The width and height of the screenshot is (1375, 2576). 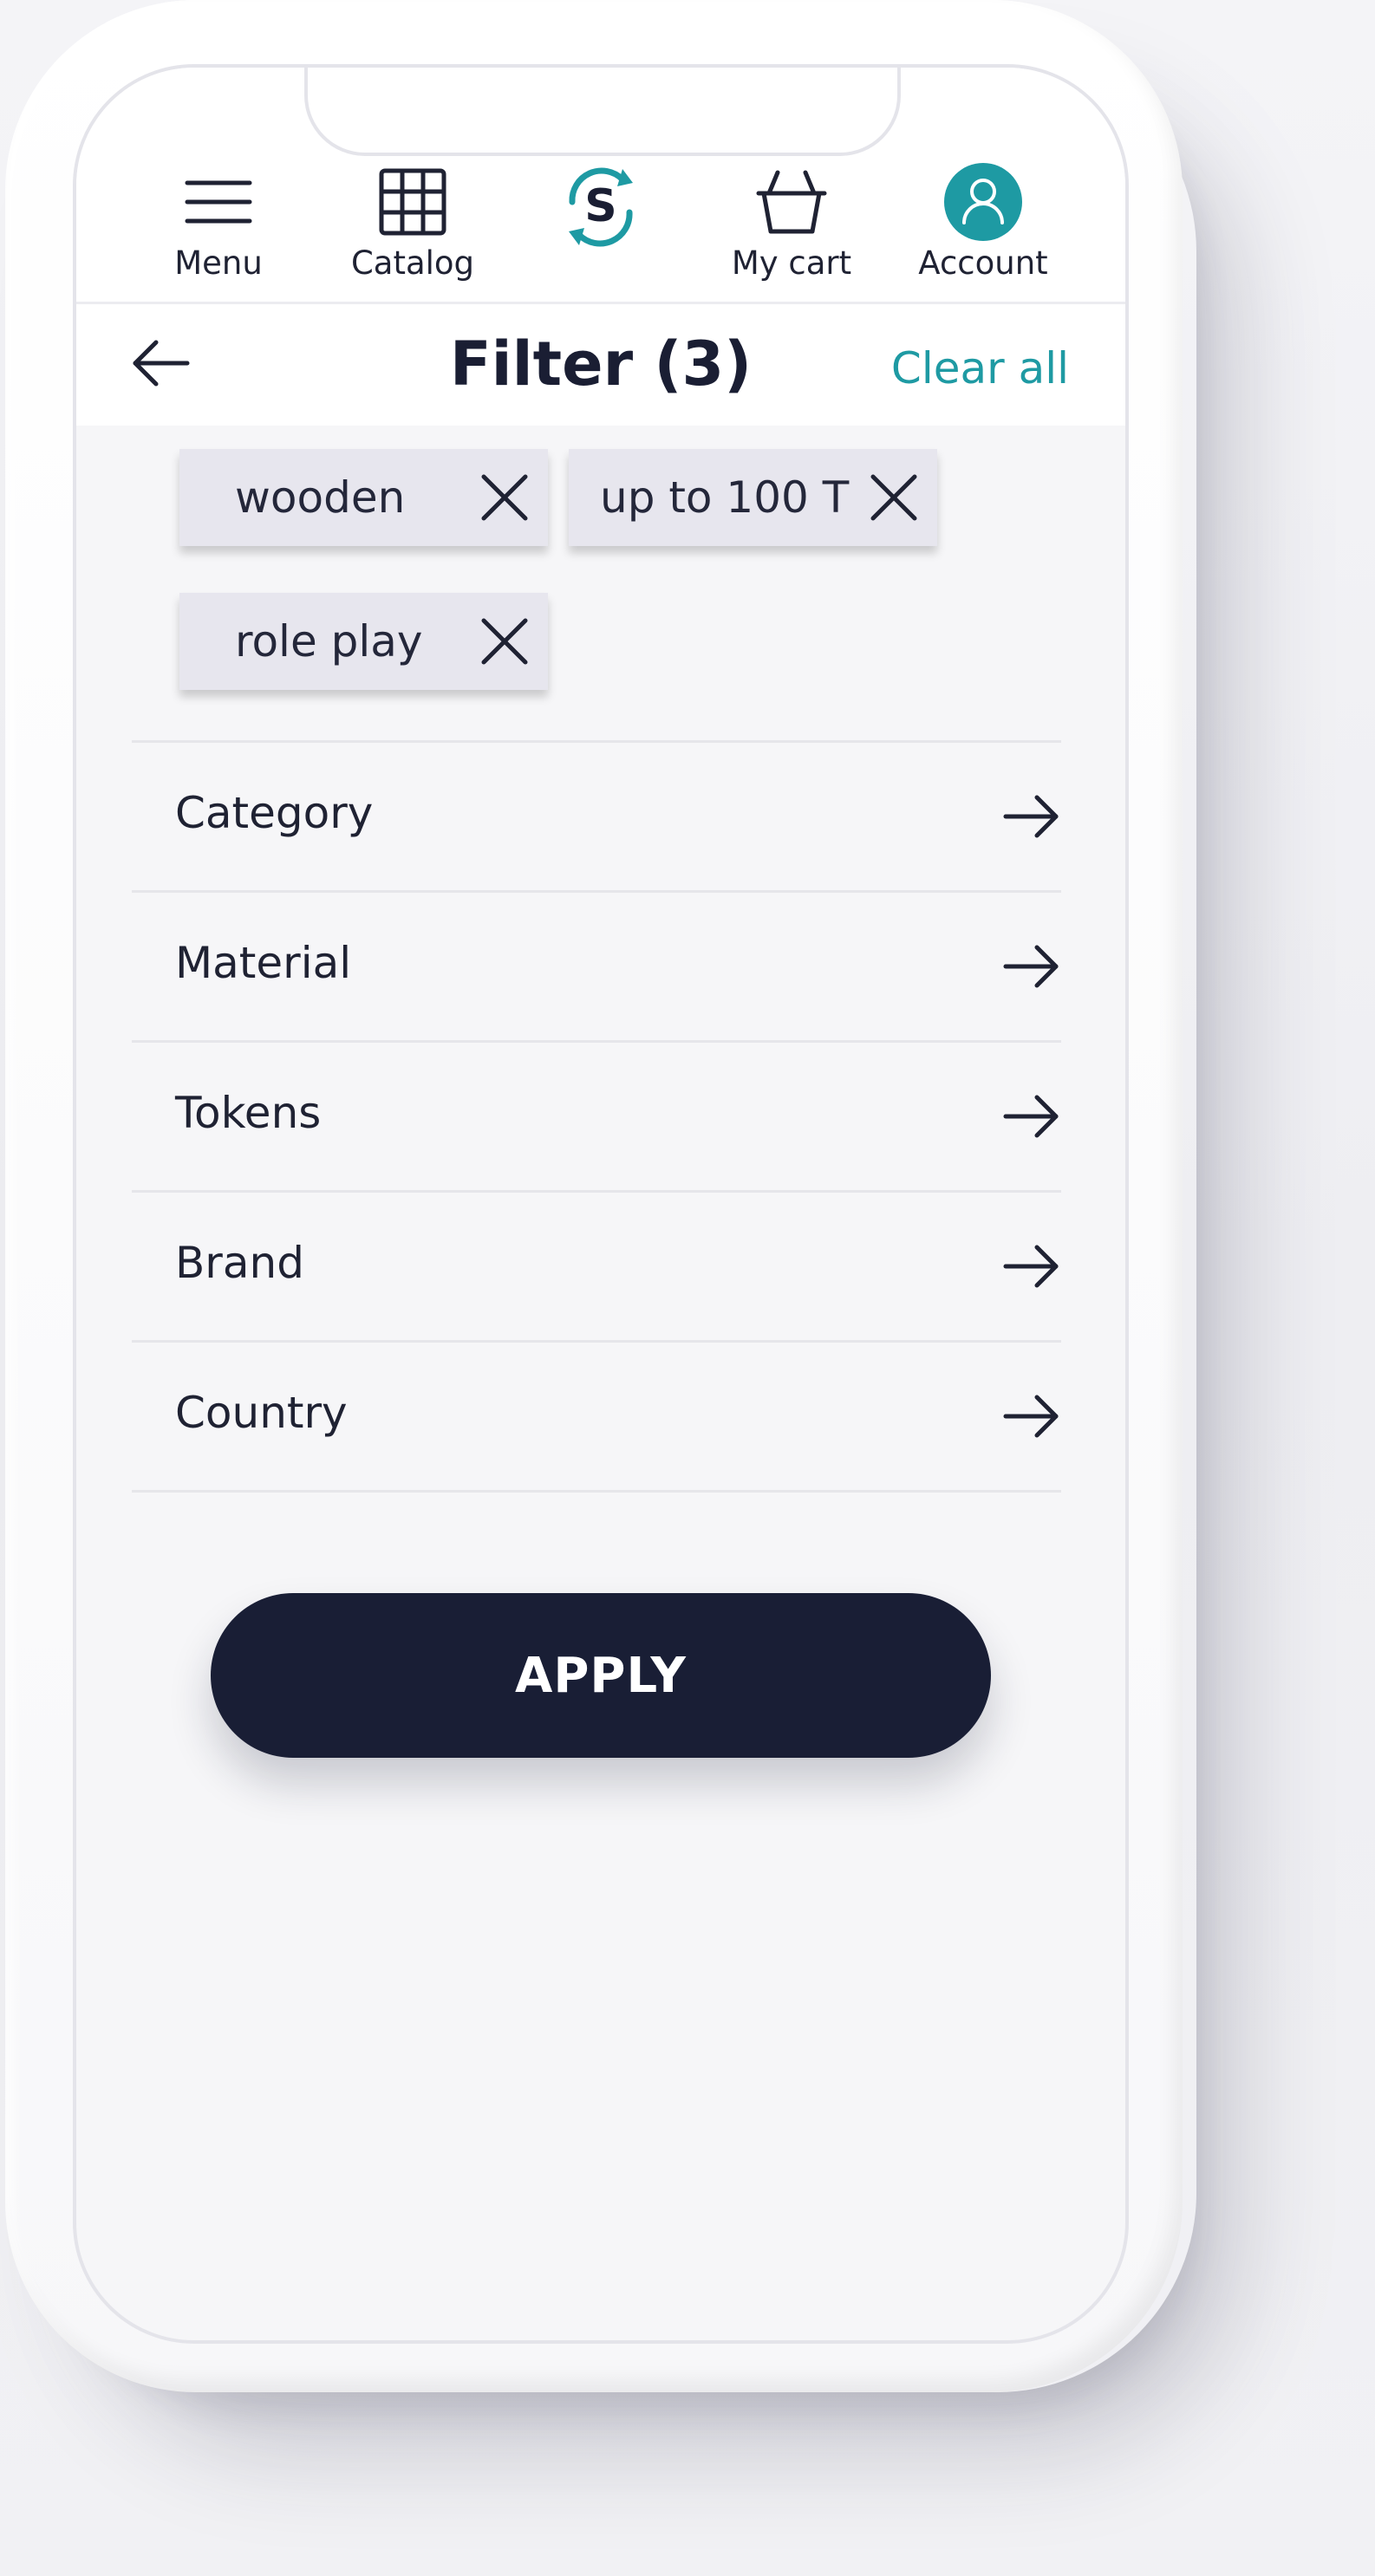 What do you see at coordinates (249, 1113) in the screenshot?
I see `row-label: Tokens` at bounding box center [249, 1113].